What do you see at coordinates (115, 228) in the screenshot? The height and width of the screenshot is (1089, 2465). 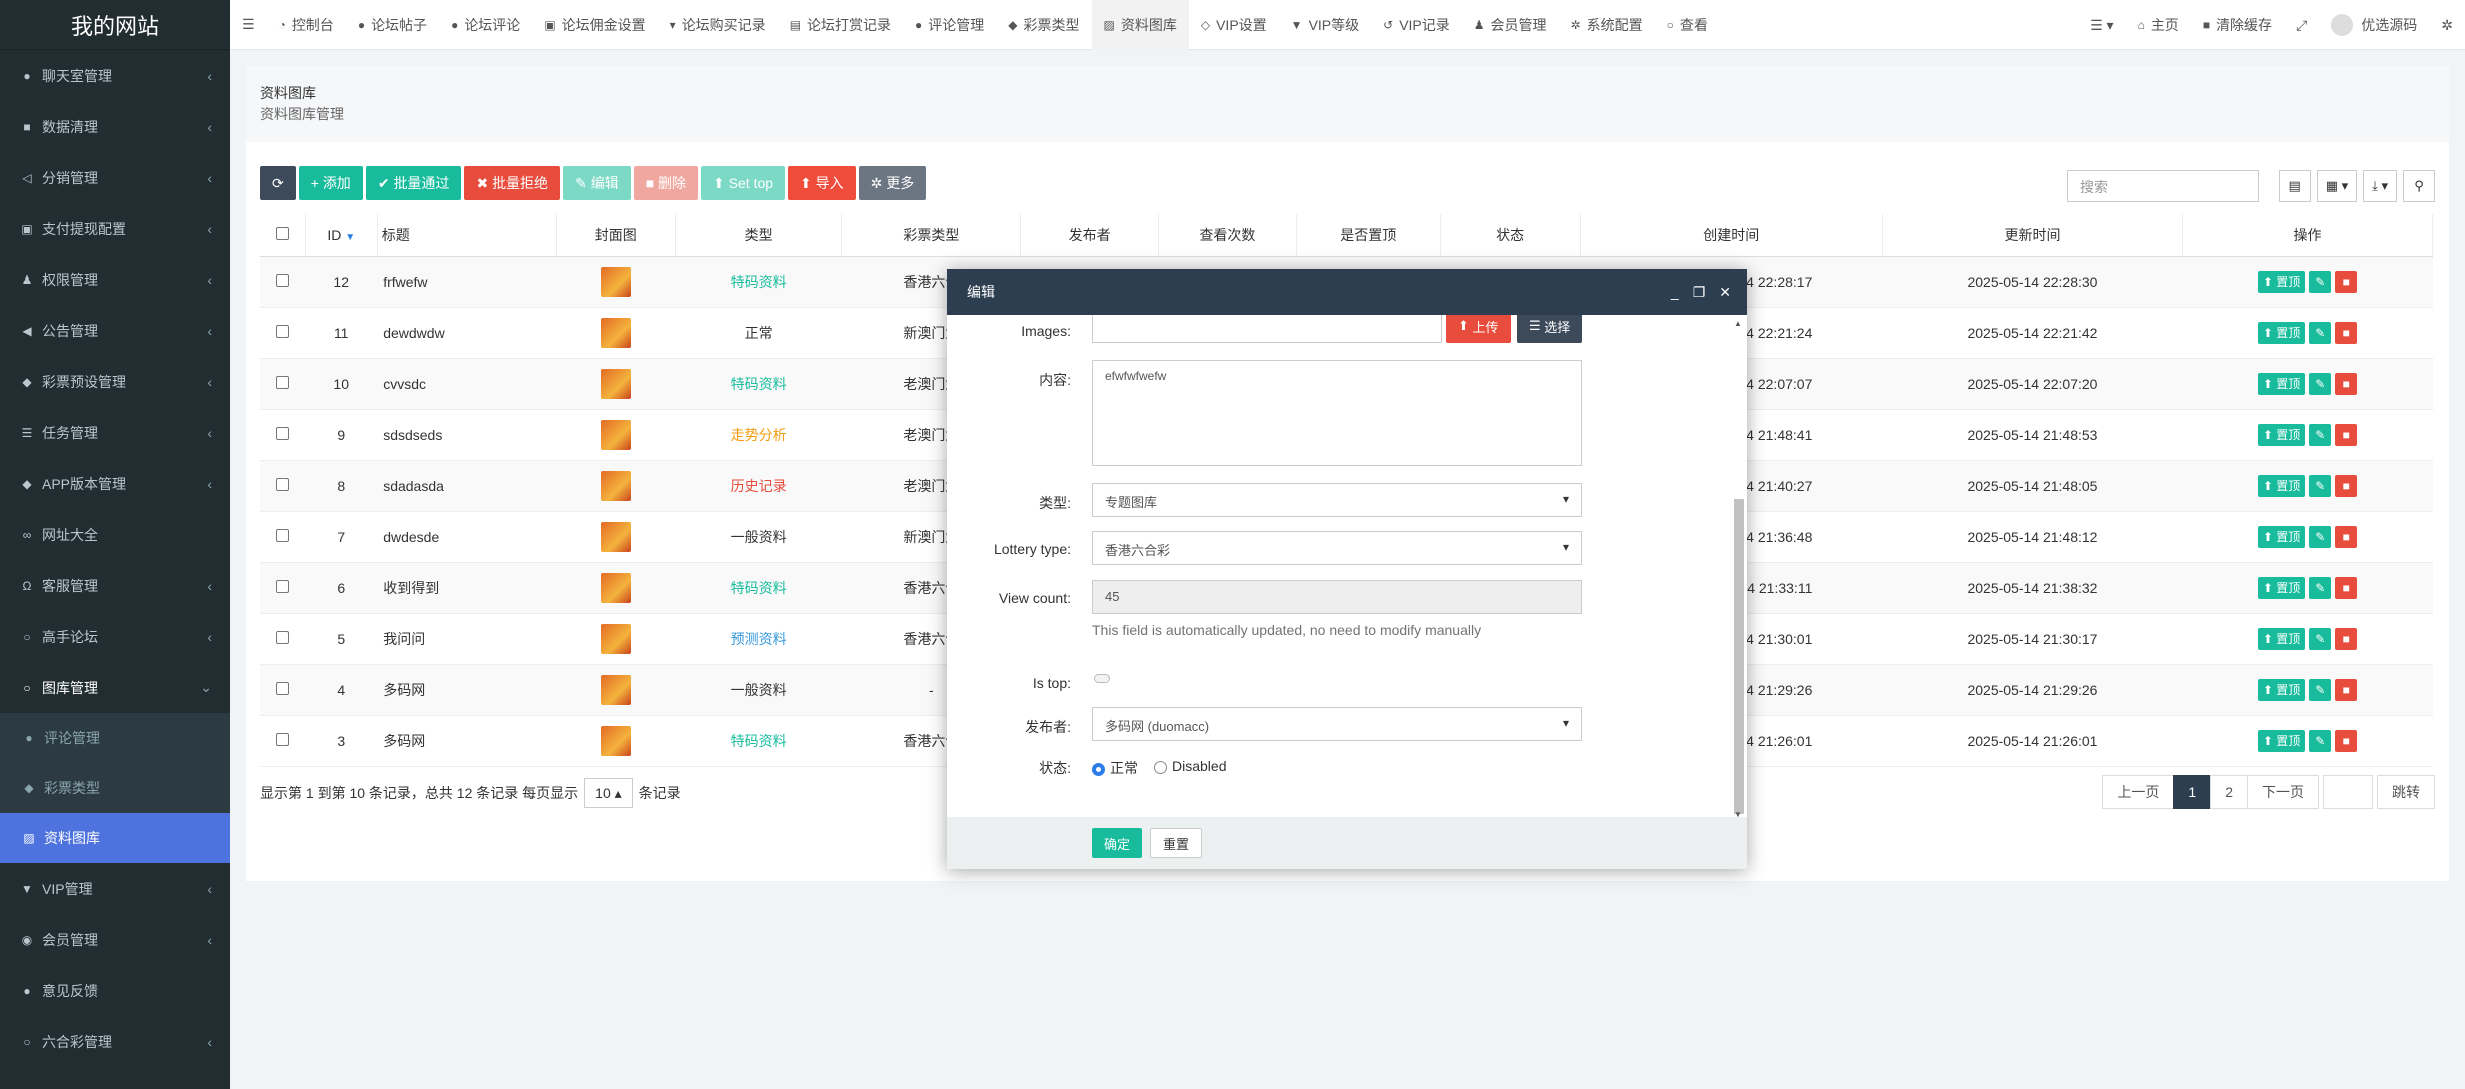 I see `sidebar-item-payment: ▣ 支付提现配置 ‹` at bounding box center [115, 228].